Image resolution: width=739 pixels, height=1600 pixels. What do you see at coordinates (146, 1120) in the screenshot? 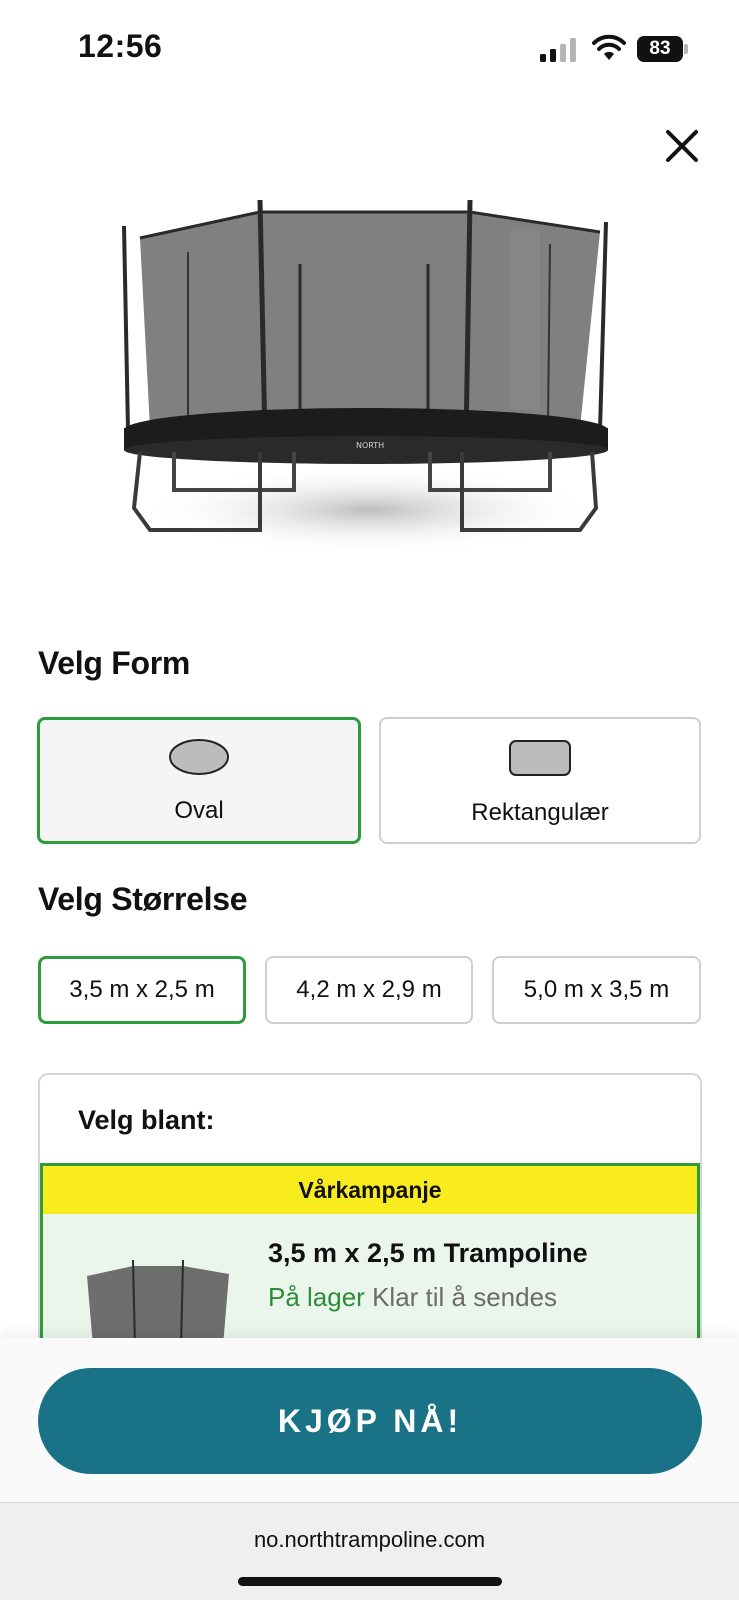
I see `choose-title: Velg blant:` at bounding box center [146, 1120].